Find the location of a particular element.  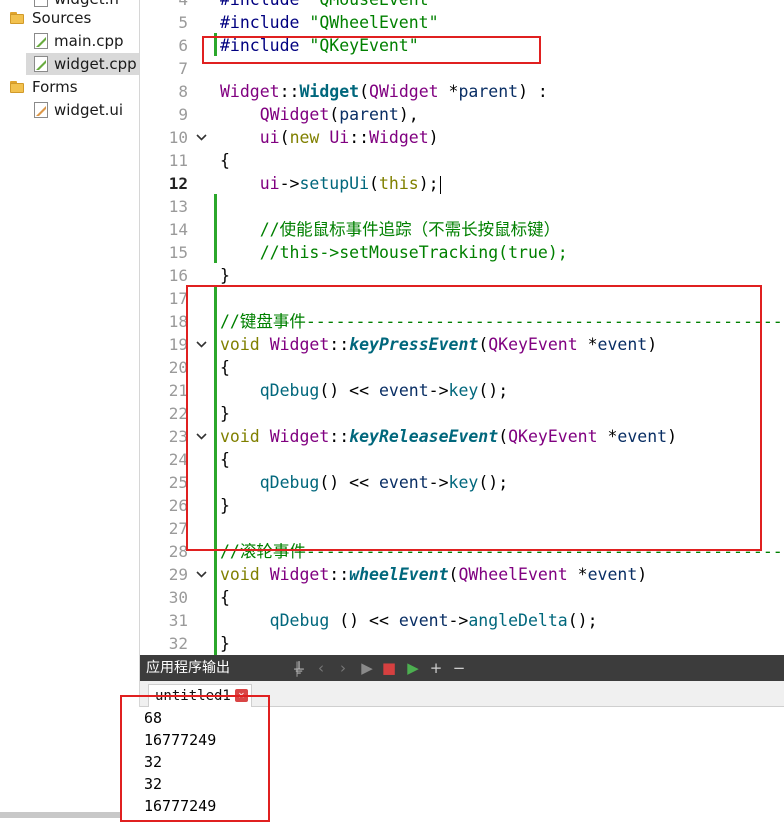

tree-item-widget-cpp: widget.cpp is located at coordinates (82, 64).